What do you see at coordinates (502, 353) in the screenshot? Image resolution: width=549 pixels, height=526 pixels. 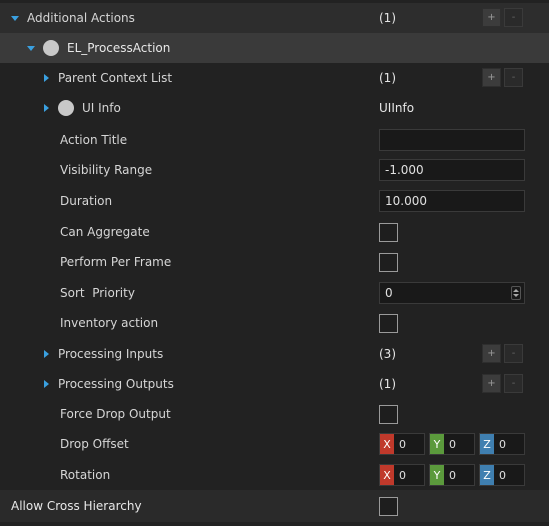 I see `processing-inputs-buttons: + -` at bounding box center [502, 353].